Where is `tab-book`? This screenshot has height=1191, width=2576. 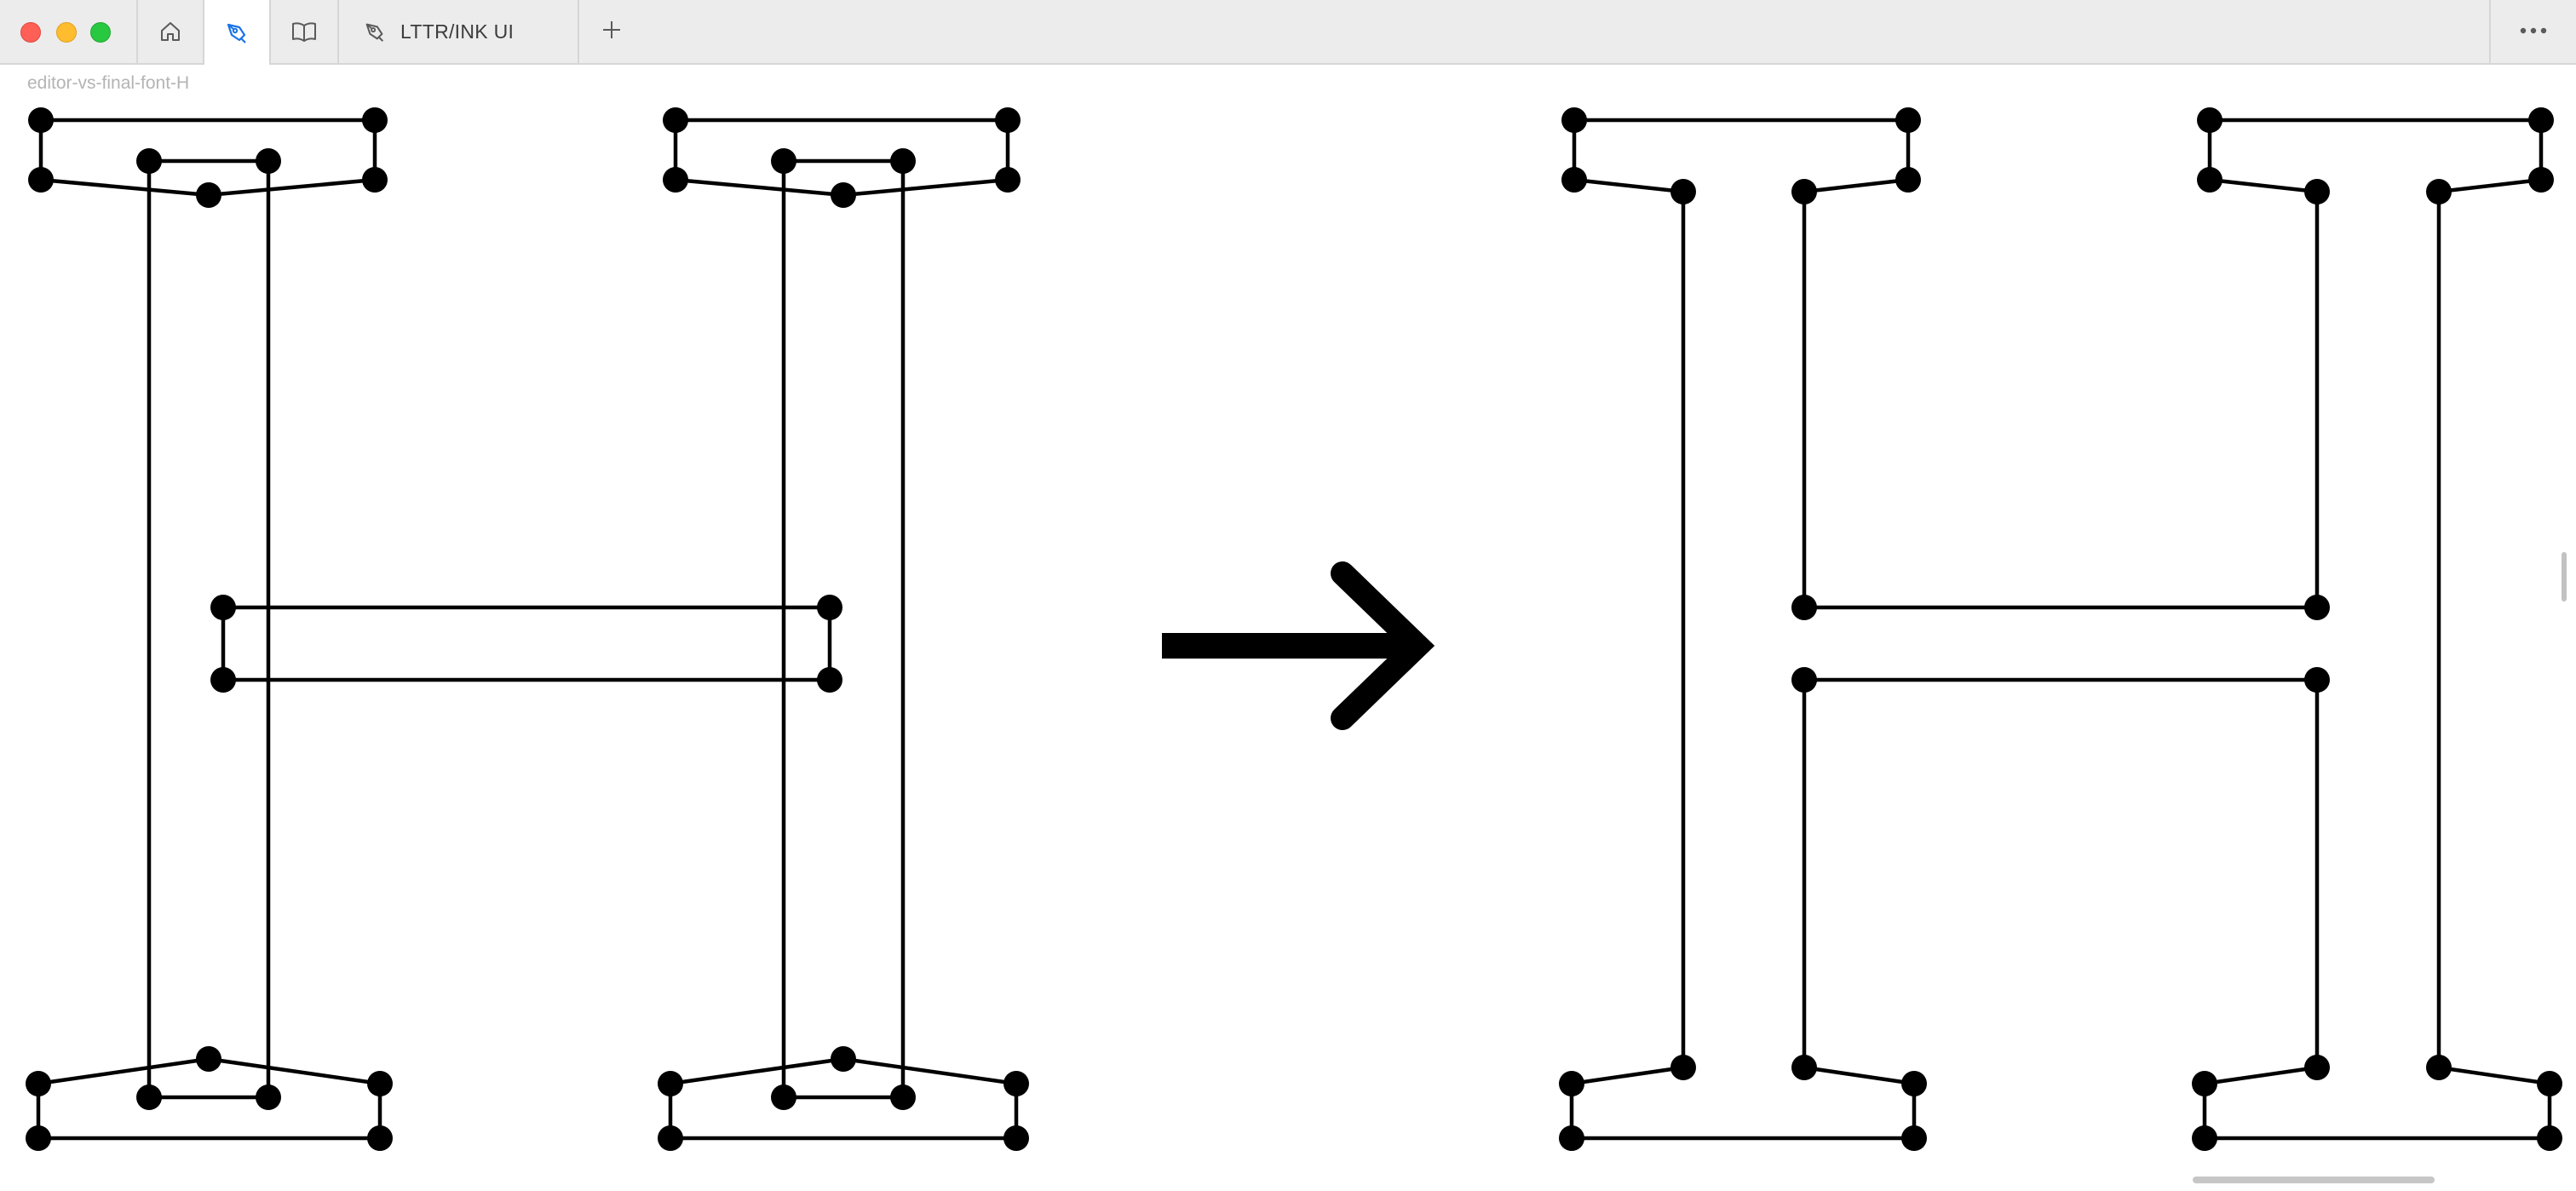 tab-book is located at coordinates (305, 31).